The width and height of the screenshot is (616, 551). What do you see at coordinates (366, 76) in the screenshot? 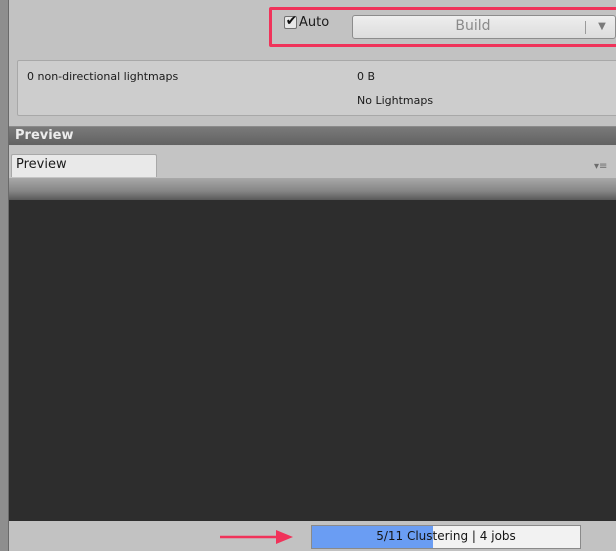
I see `lightmaps-size: 0 B` at bounding box center [366, 76].